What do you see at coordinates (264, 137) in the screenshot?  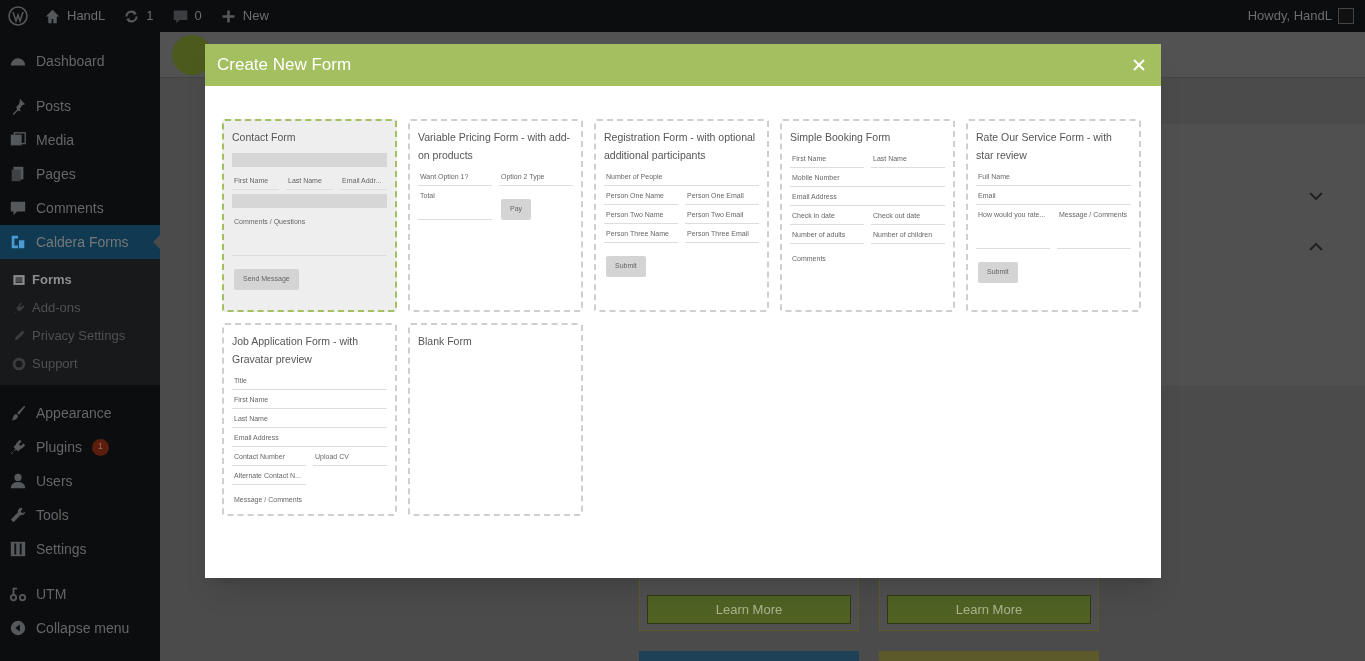 I see `template-title: Contact Form` at bounding box center [264, 137].